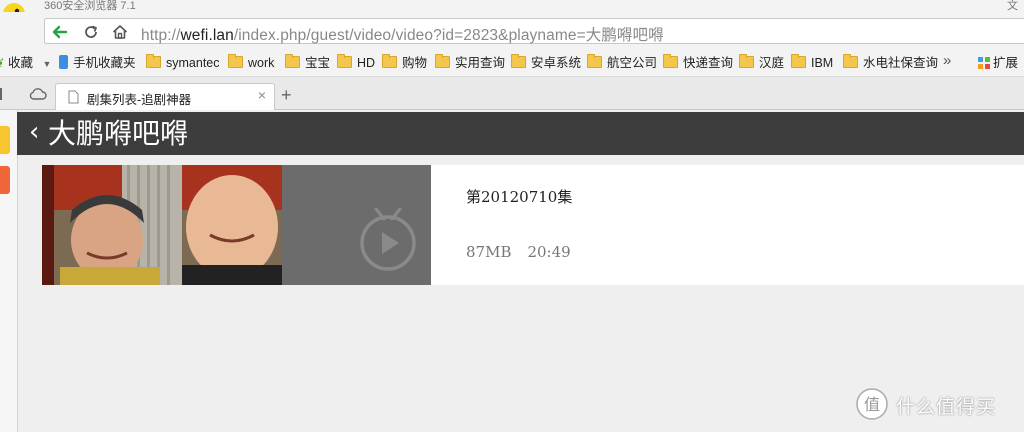 This screenshot has height=432, width=1024. I want to click on page-title: 大鹏嘚吧嘚, so click(118, 133).